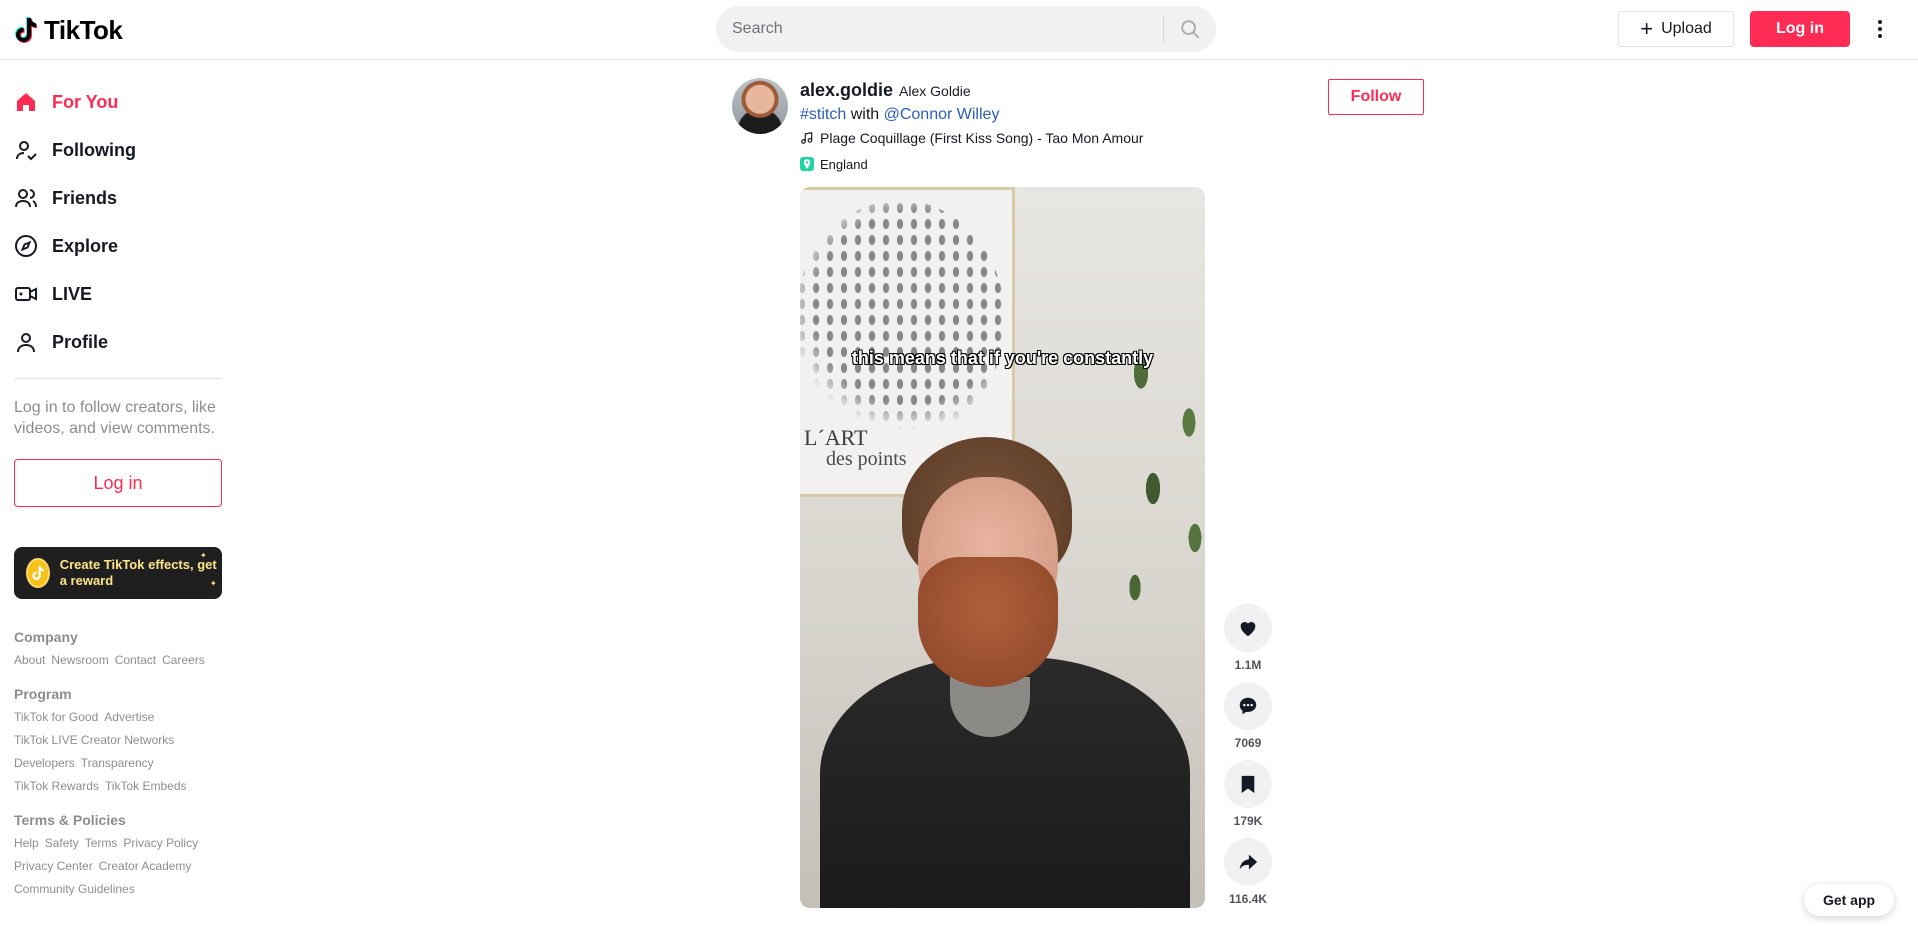 Image resolution: width=1918 pixels, height=926 pixels. I want to click on sidebar-item-label: Following, so click(94, 149).